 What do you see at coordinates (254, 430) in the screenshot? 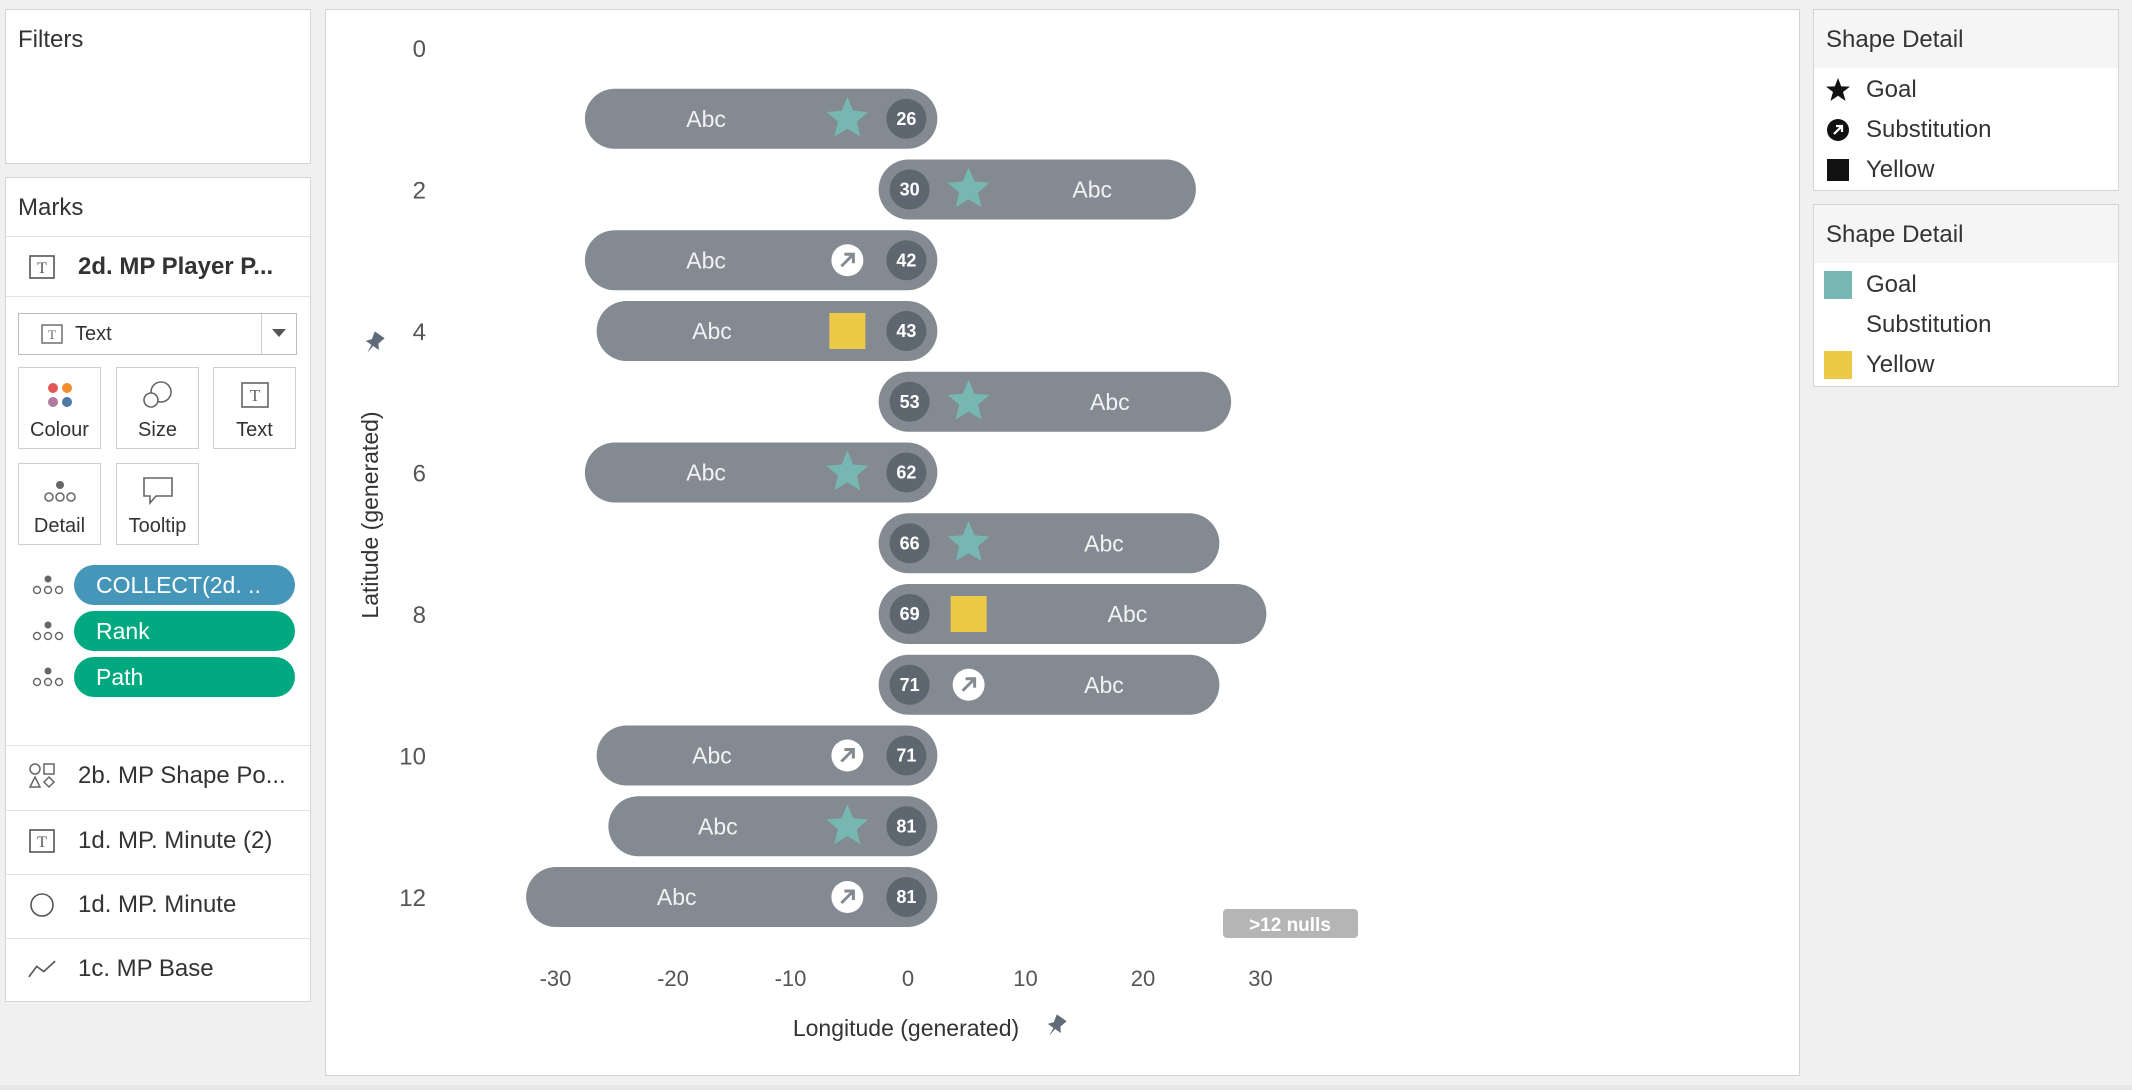
I see `text-label: Text` at bounding box center [254, 430].